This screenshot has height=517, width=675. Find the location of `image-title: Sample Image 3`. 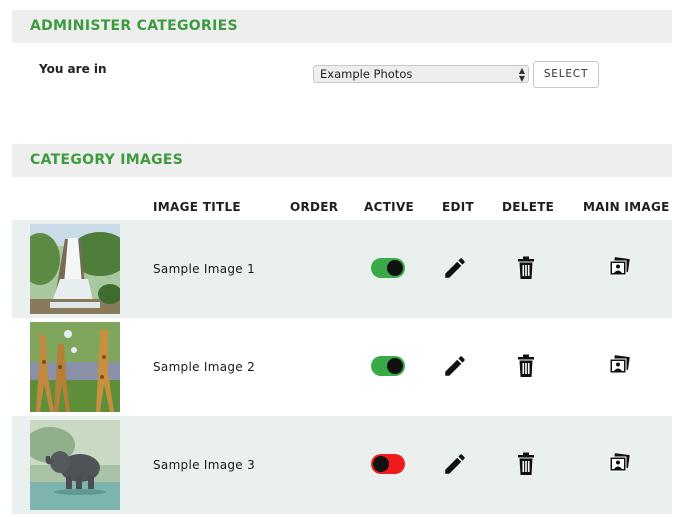

image-title: Sample Image 3 is located at coordinates (204, 465).